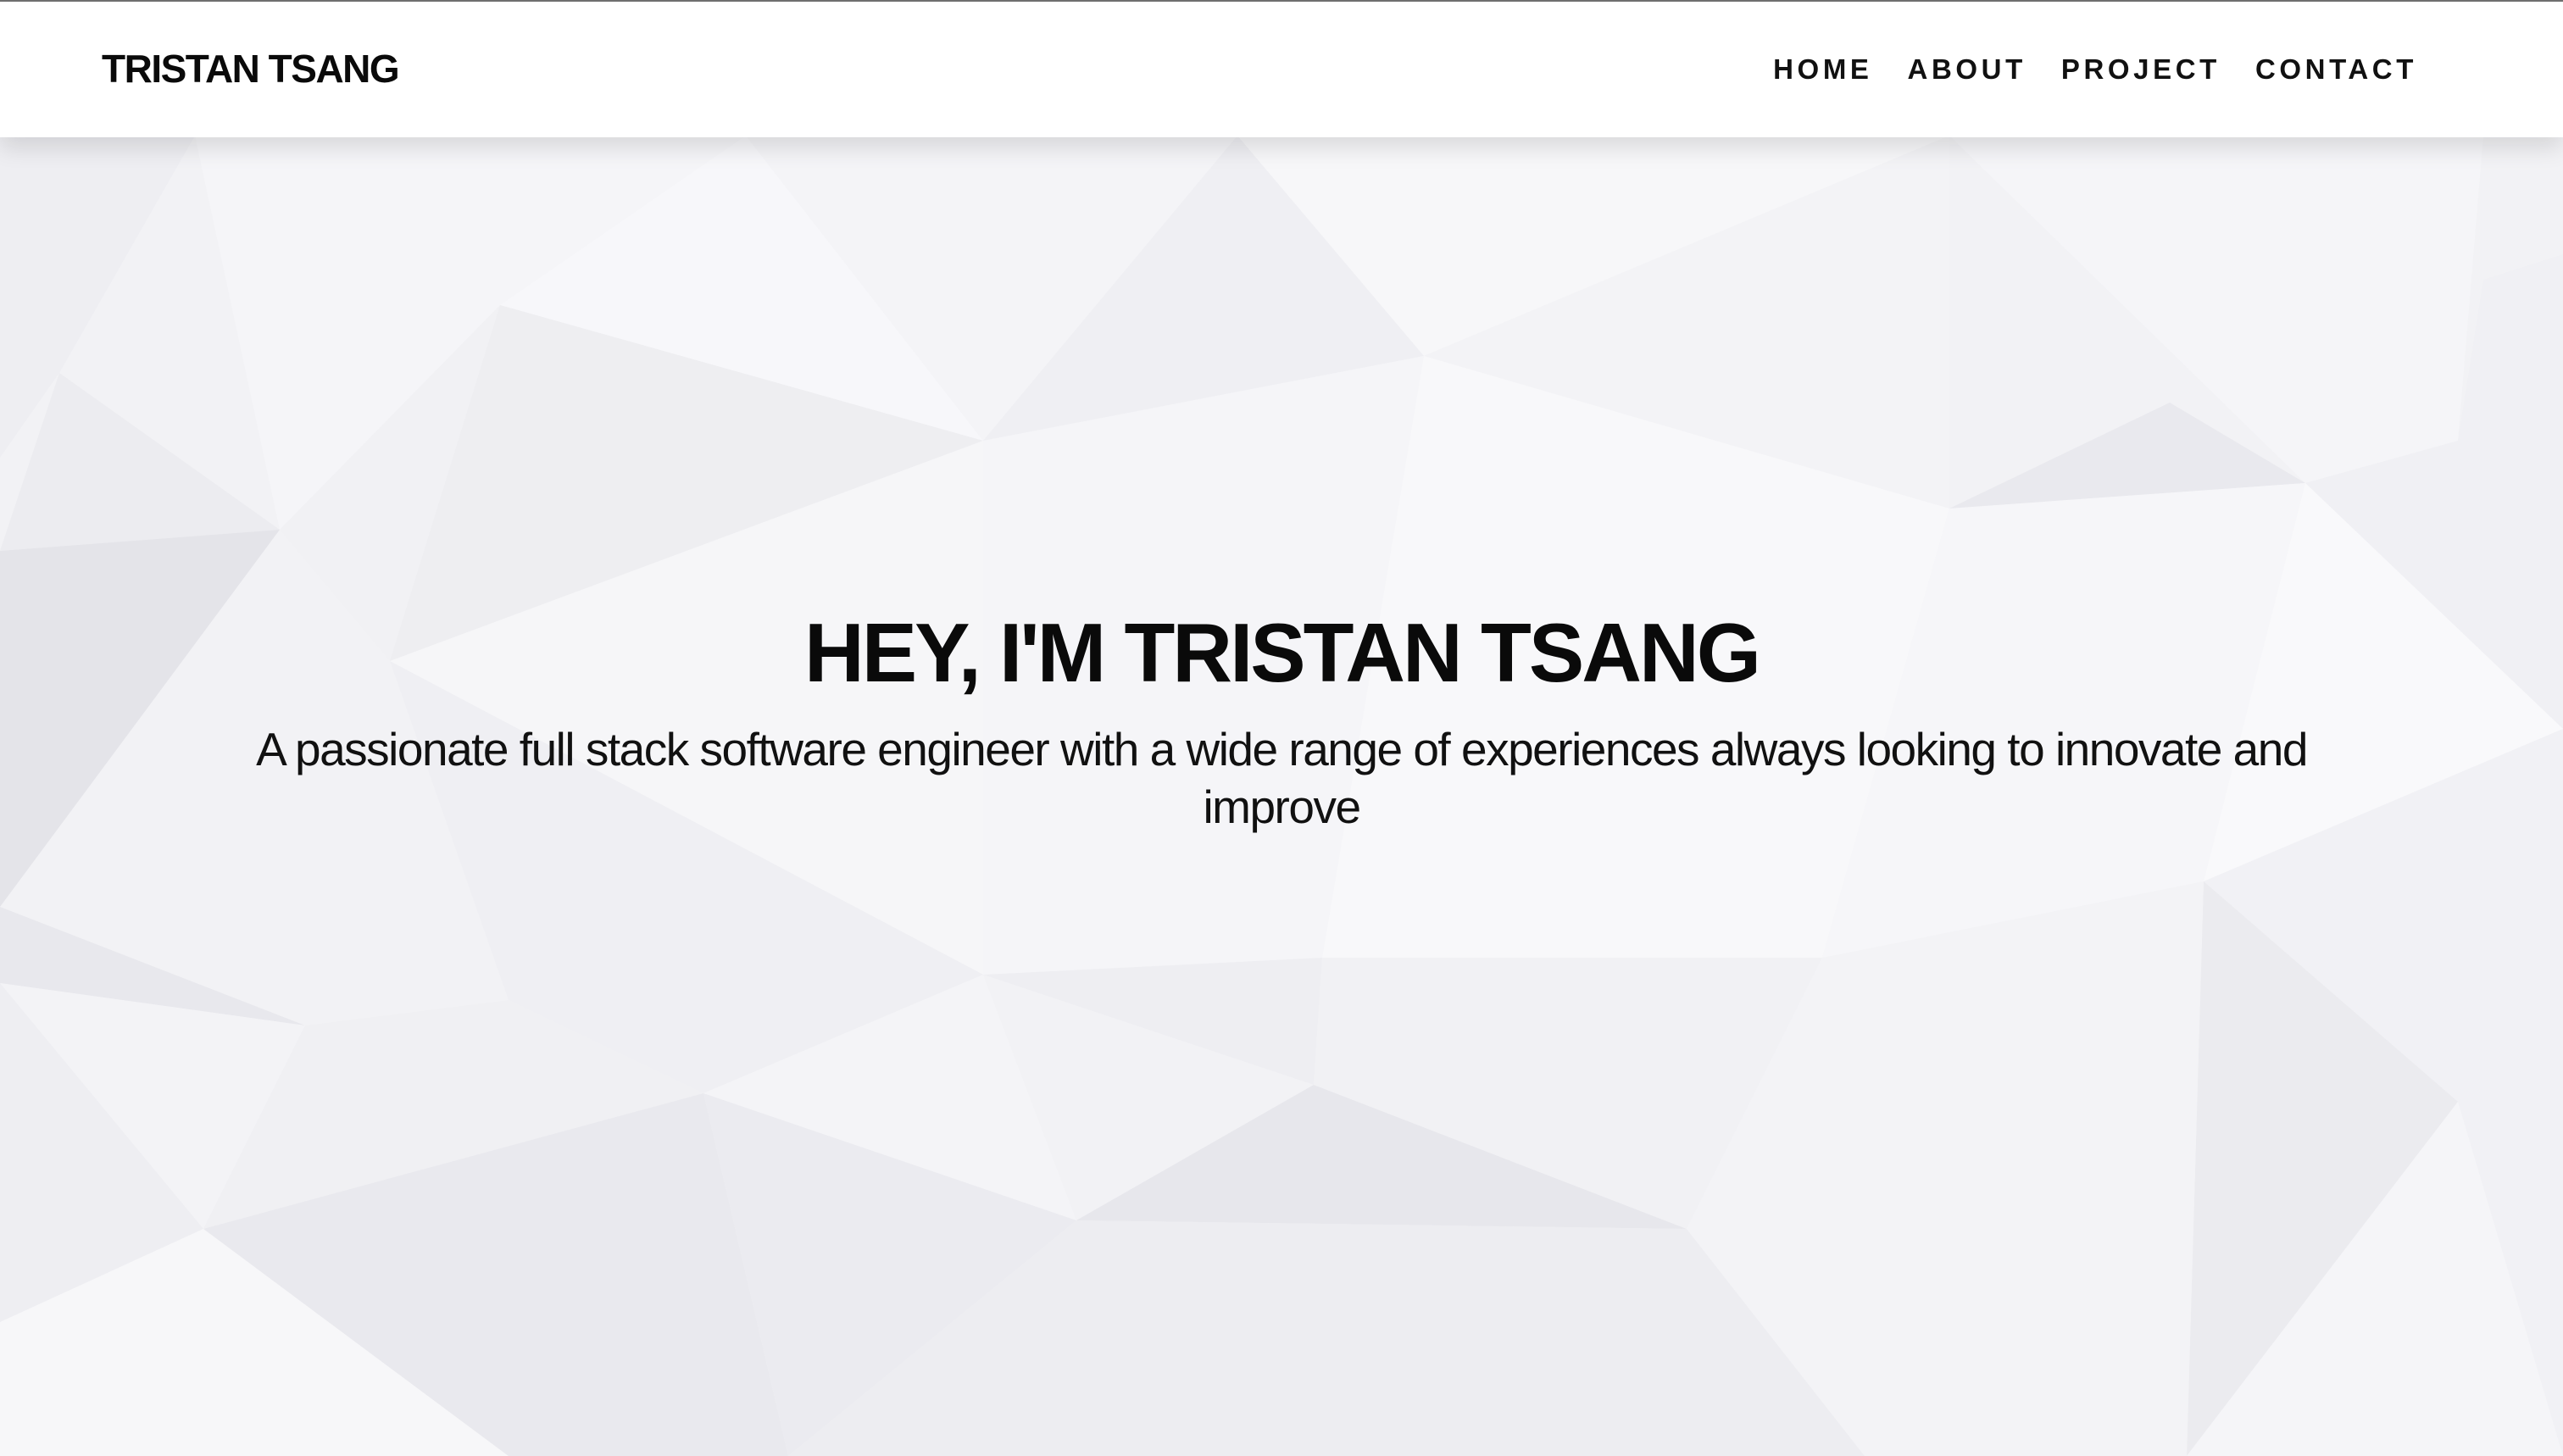 The width and height of the screenshot is (2563, 1456). What do you see at coordinates (2141, 69) in the screenshot?
I see `nav-project-link: PROJECT` at bounding box center [2141, 69].